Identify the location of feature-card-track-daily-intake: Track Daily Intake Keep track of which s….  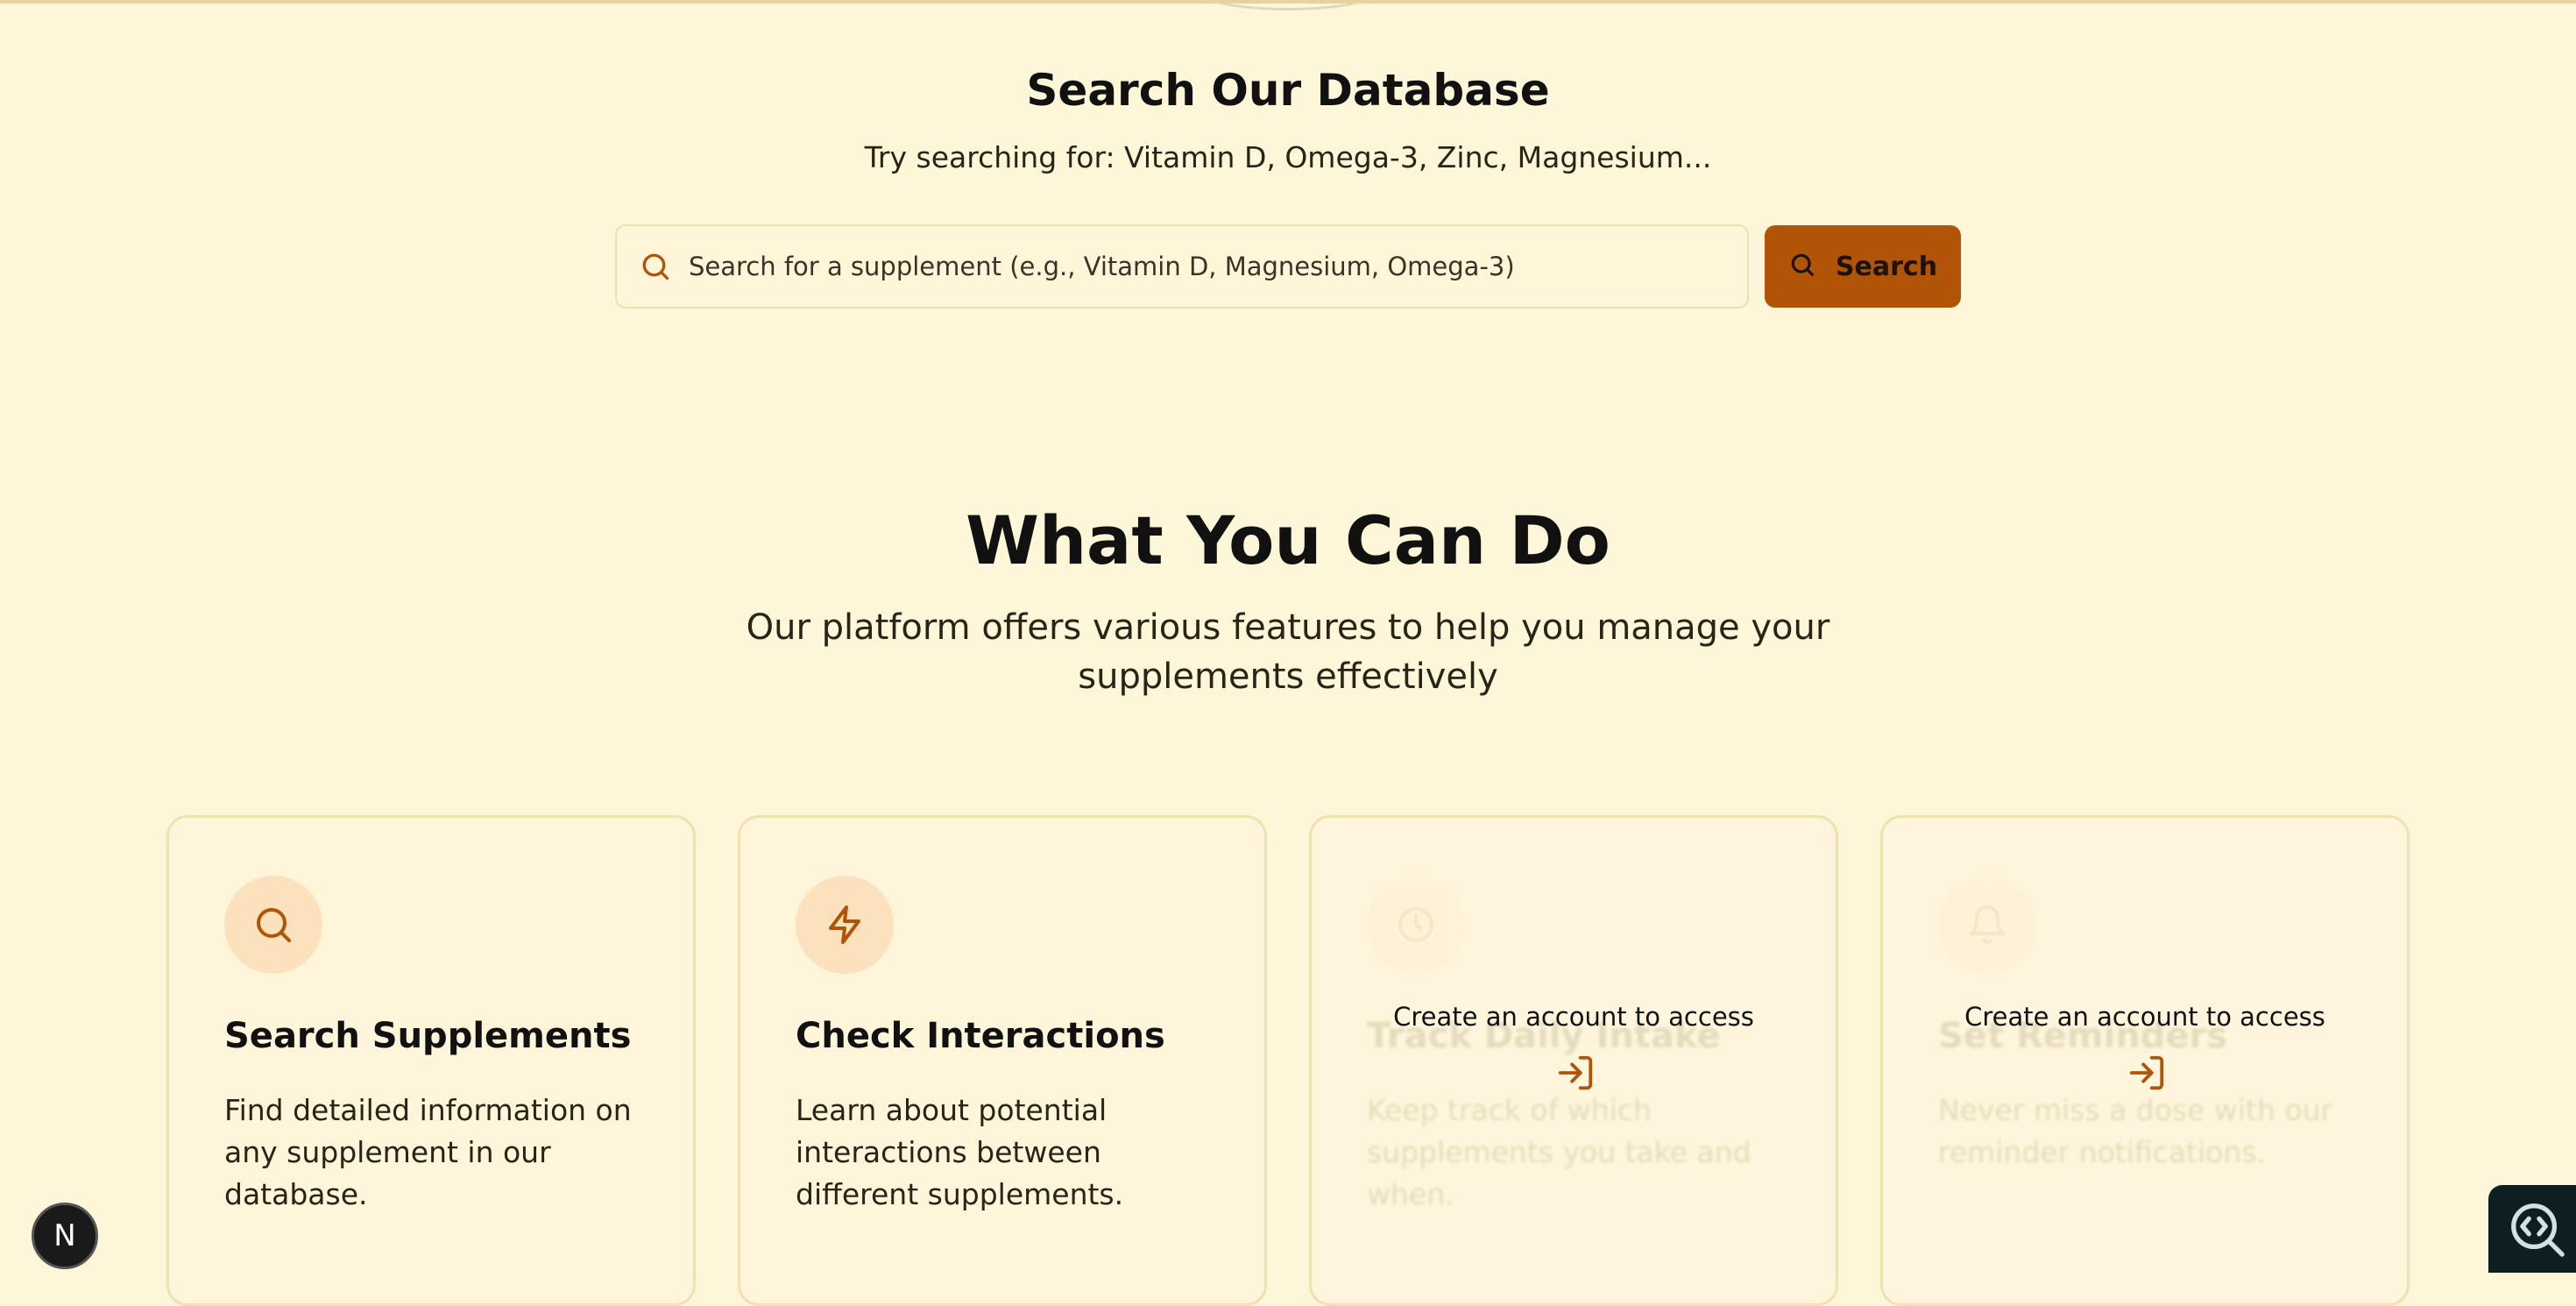
(1573, 1060).